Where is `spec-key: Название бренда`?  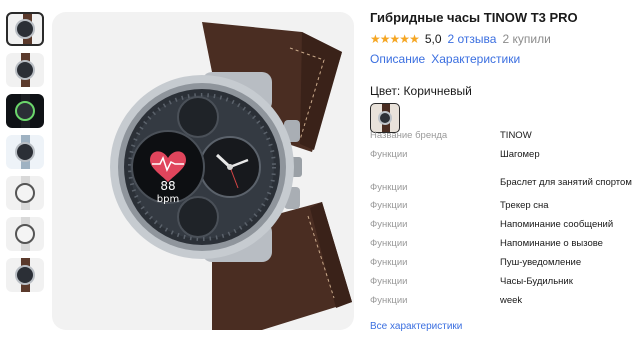 spec-key: Название бренда is located at coordinates (409, 135).